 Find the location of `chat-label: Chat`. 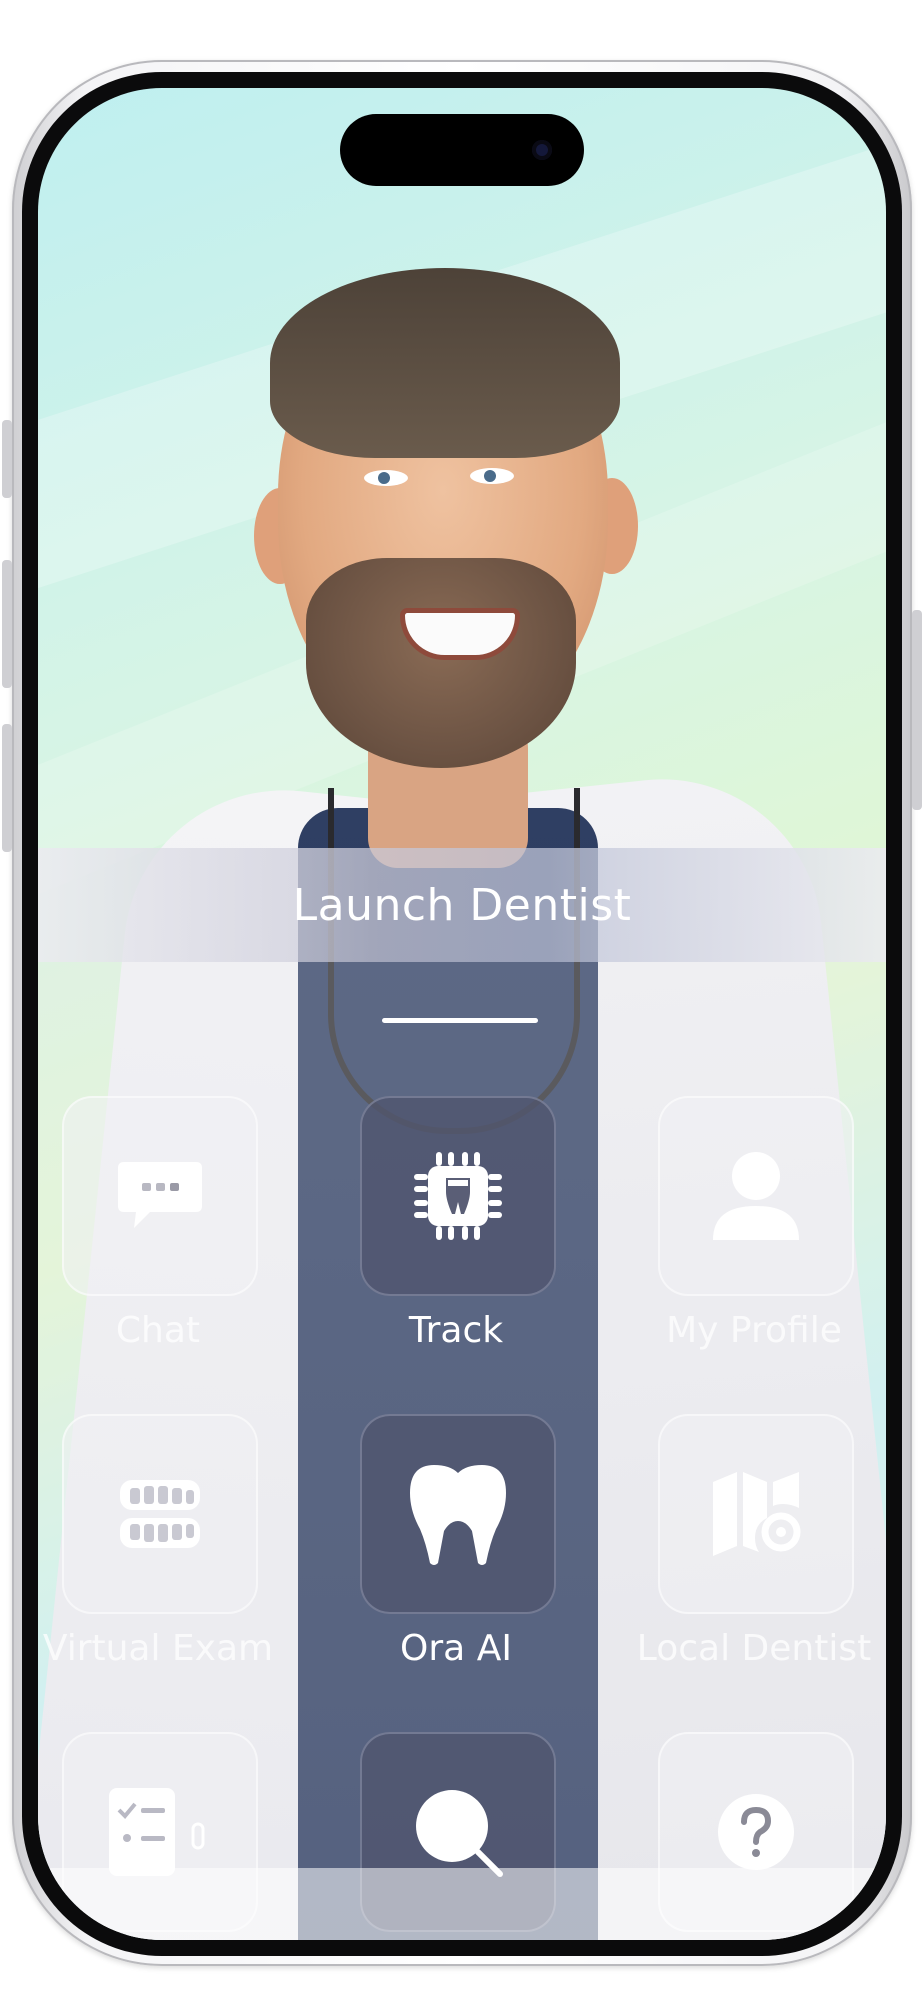

chat-label: Chat is located at coordinates (158, 1330).